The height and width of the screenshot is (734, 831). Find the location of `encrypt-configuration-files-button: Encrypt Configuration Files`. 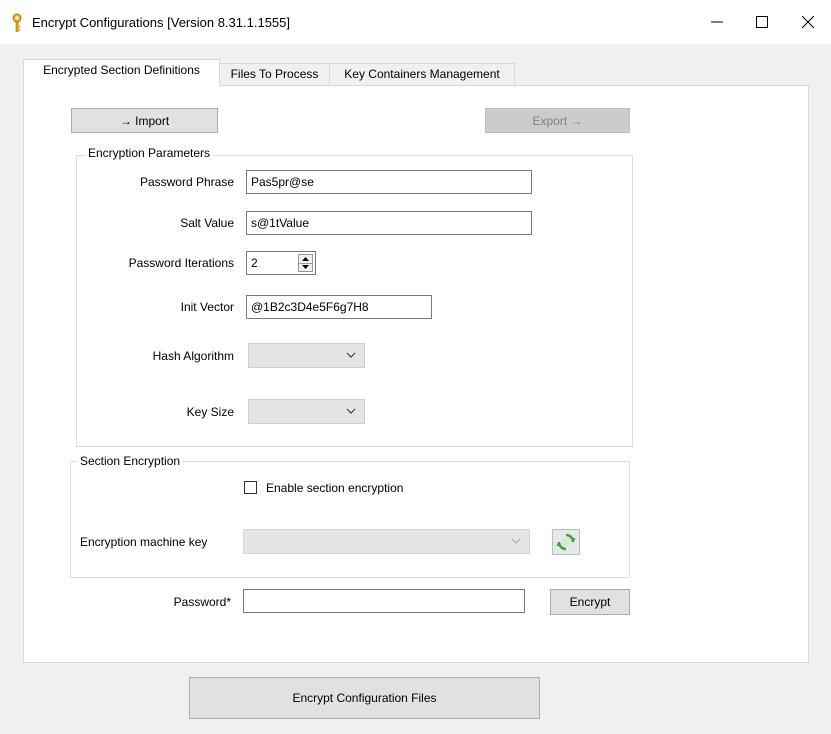

encrypt-configuration-files-button: Encrypt Configuration Files is located at coordinates (364, 698).